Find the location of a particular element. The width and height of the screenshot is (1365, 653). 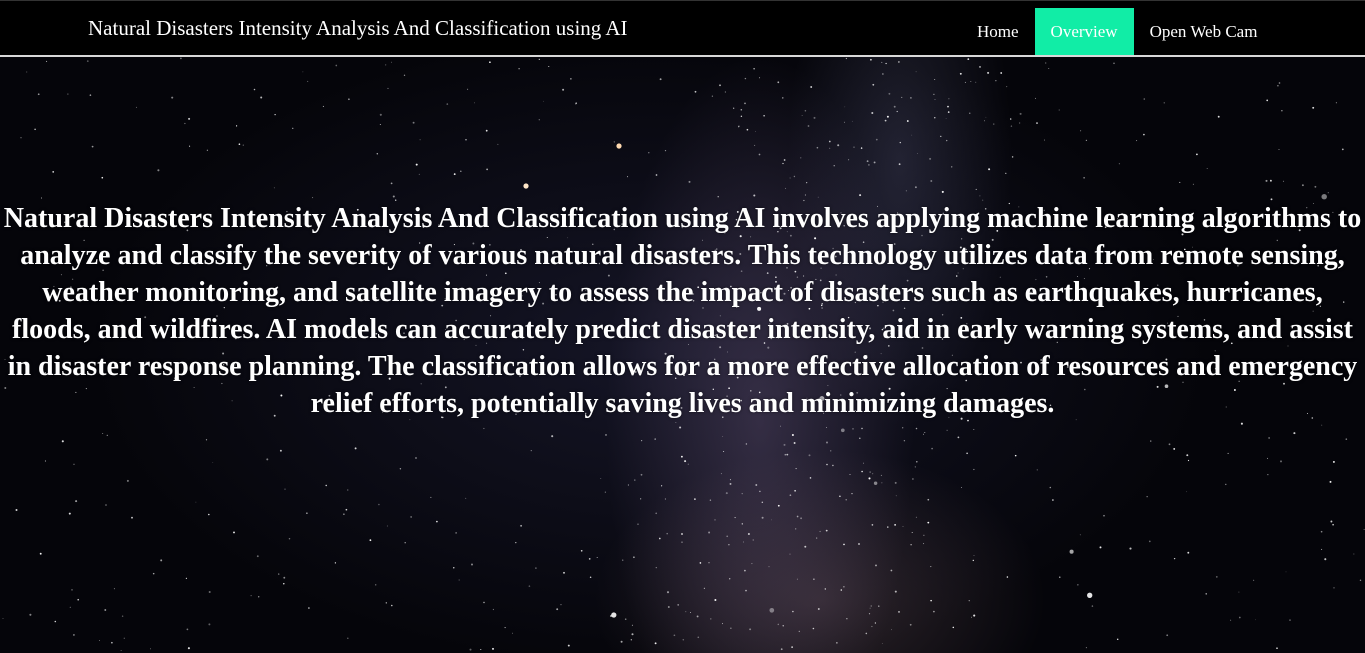

nav-link-overview: Overview is located at coordinates (1084, 31).